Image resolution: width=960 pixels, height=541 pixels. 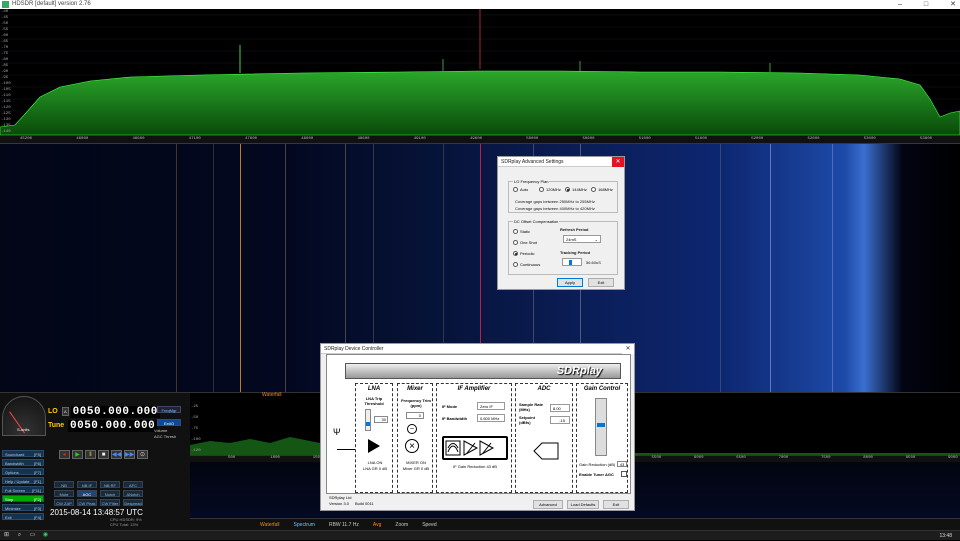 What do you see at coordinates (304, 525) in the screenshot?
I see `spectrum-slider-label: Spectrum` at bounding box center [304, 525].